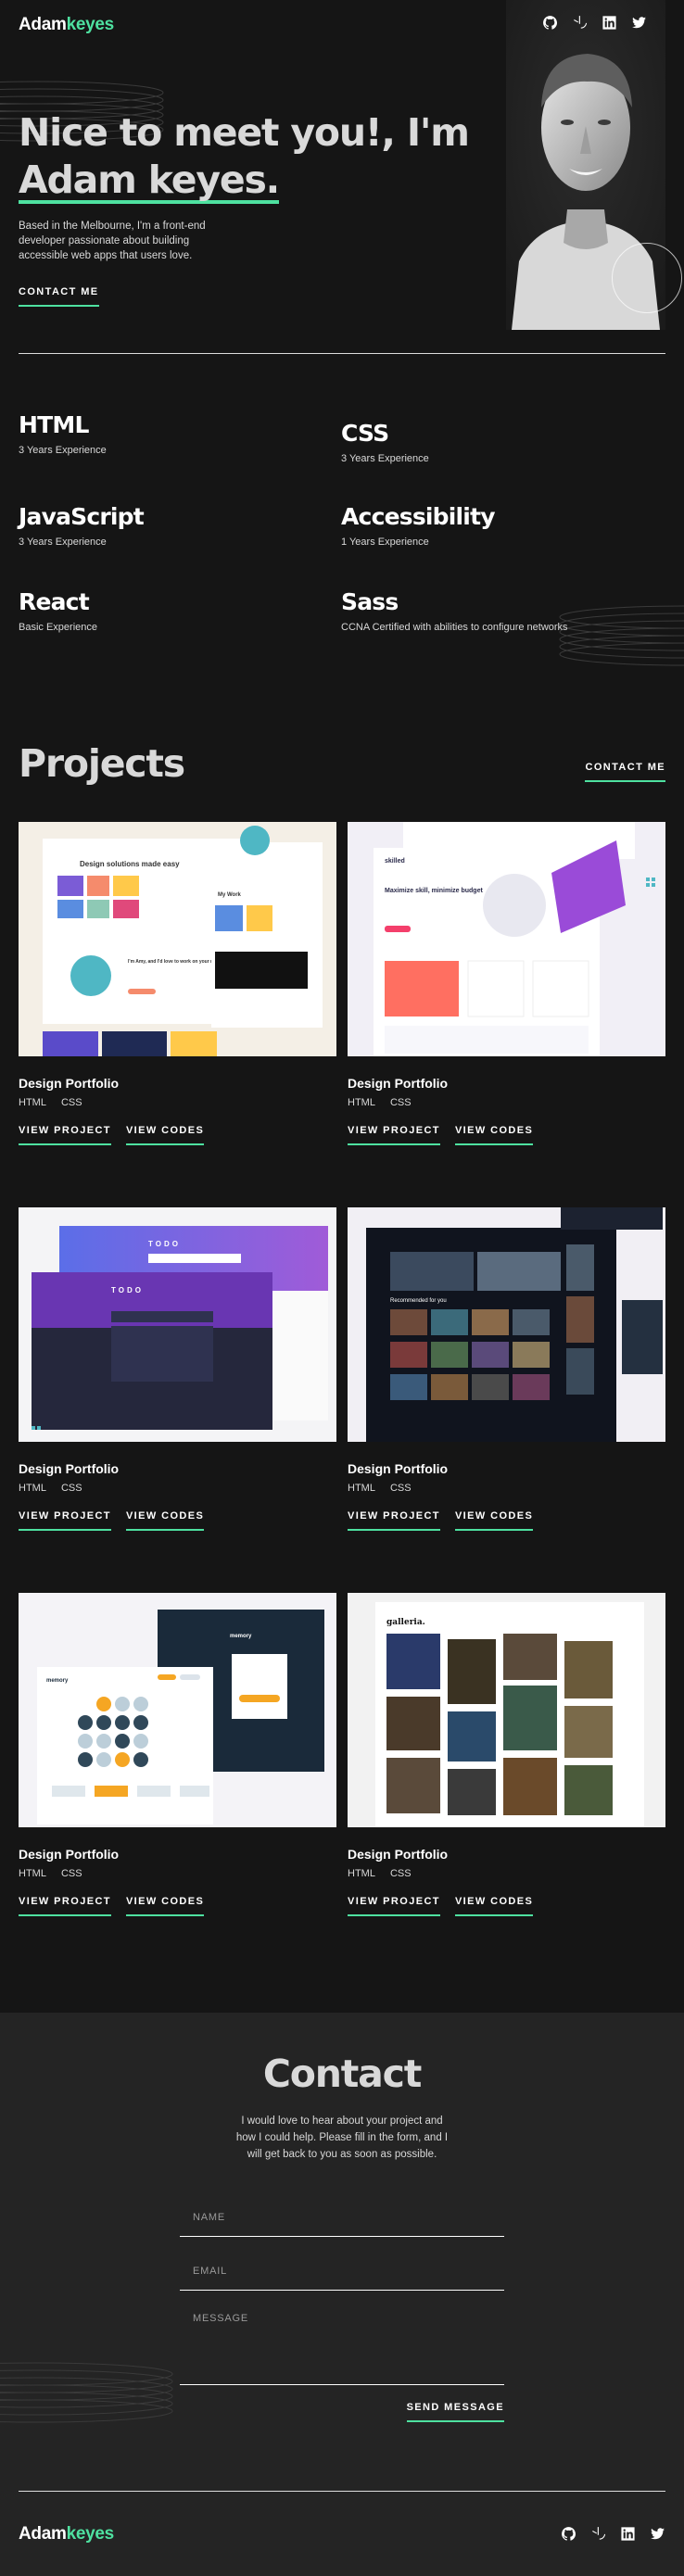 The height and width of the screenshot is (2576, 684). Describe the element at coordinates (230, 895) in the screenshot. I see `thumb-text: My Work` at that location.